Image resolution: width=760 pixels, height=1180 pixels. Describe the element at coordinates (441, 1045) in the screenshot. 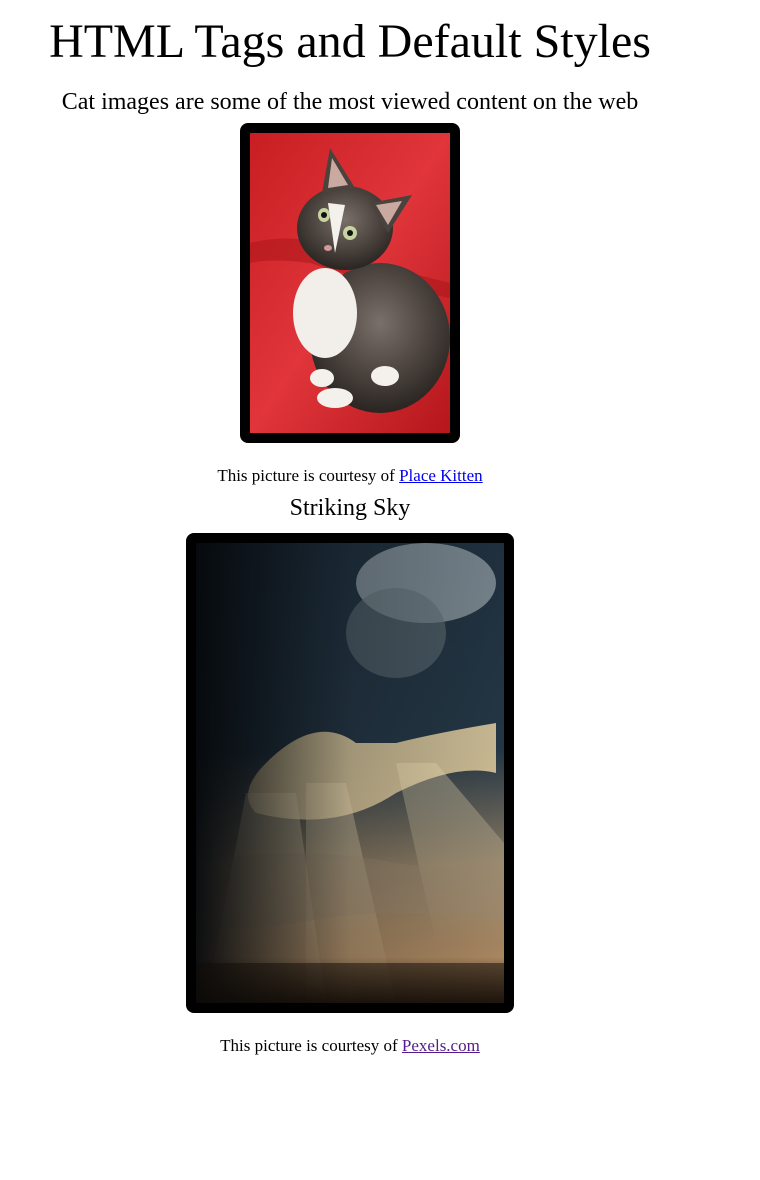

I see `pexels-link: Pexels.com` at that location.